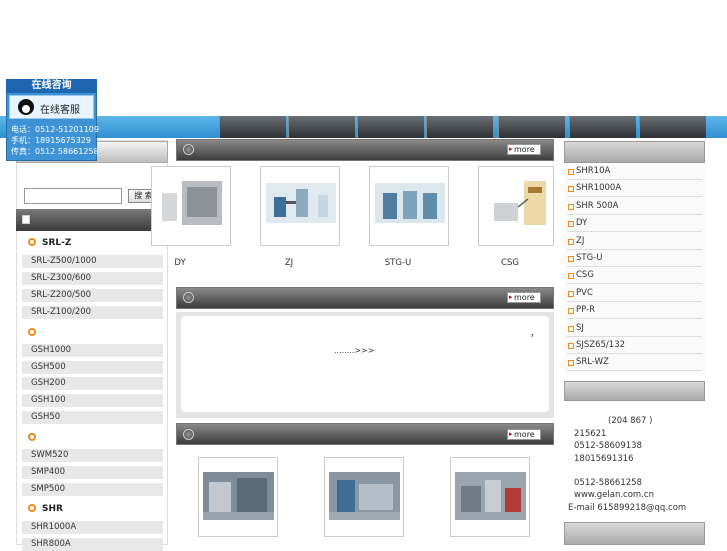 This screenshot has height=551, width=727. What do you see at coordinates (627, 508) in the screenshot?
I see `contact-email: E-mail 615899218@qq.com` at bounding box center [627, 508].